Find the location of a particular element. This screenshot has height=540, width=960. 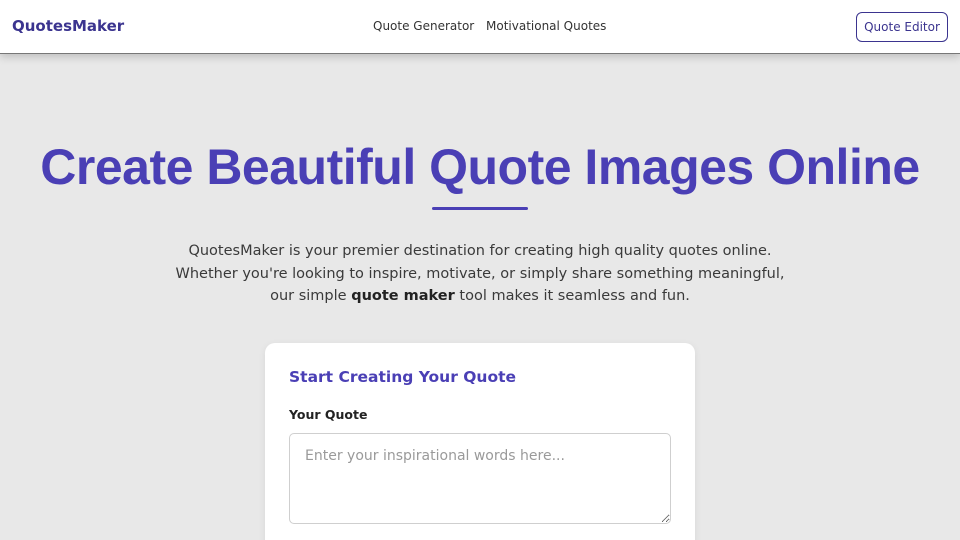

nav-link-motivational-quotes: Motivational Quotes is located at coordinates (546, 26).